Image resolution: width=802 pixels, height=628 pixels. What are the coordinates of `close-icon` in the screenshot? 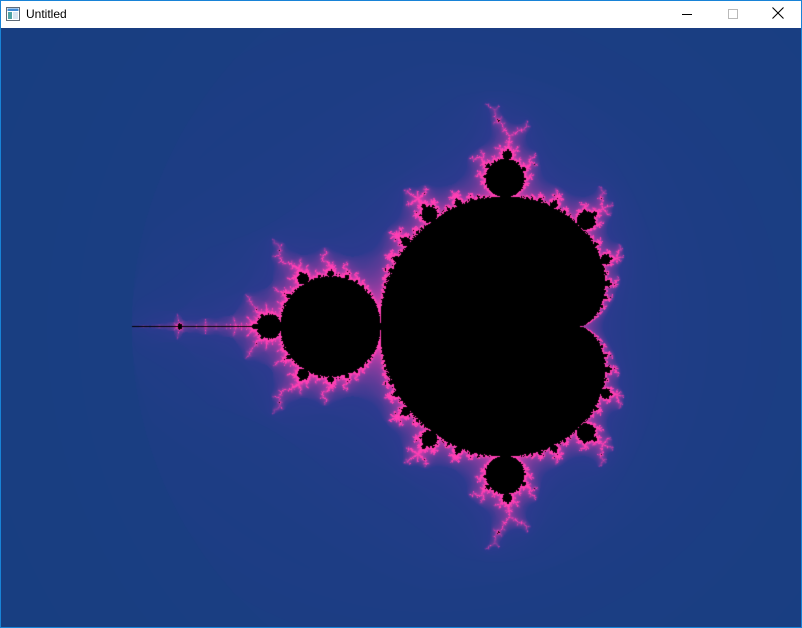 It's located at (778, 15).